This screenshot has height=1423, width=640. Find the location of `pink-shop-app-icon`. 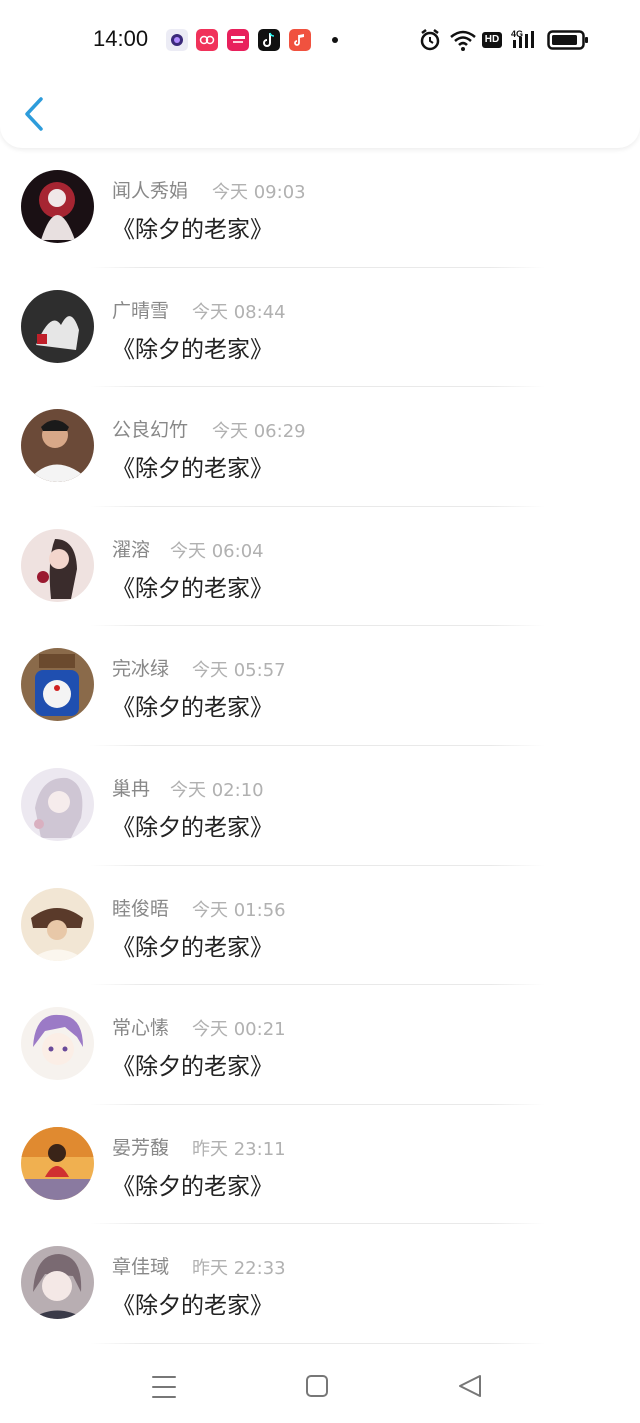

pink-shop-app-icon is located at coordinates (238, 40).